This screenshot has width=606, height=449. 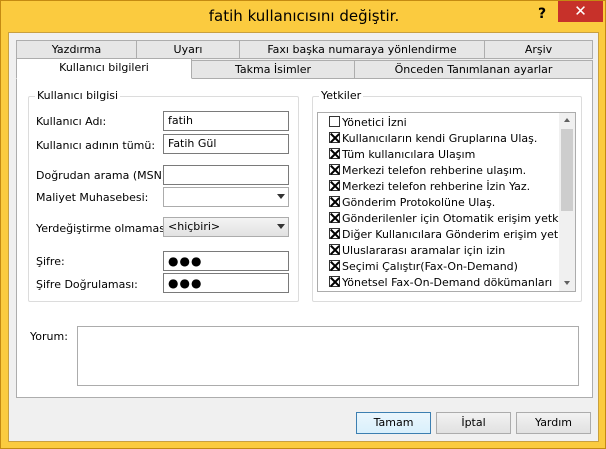 What do you see at coordinates (362, 49) in the screenshot?
I see `tab-fax-forward: Faxı başka numaraya yönlendirme` at bounding box center [362, 49].